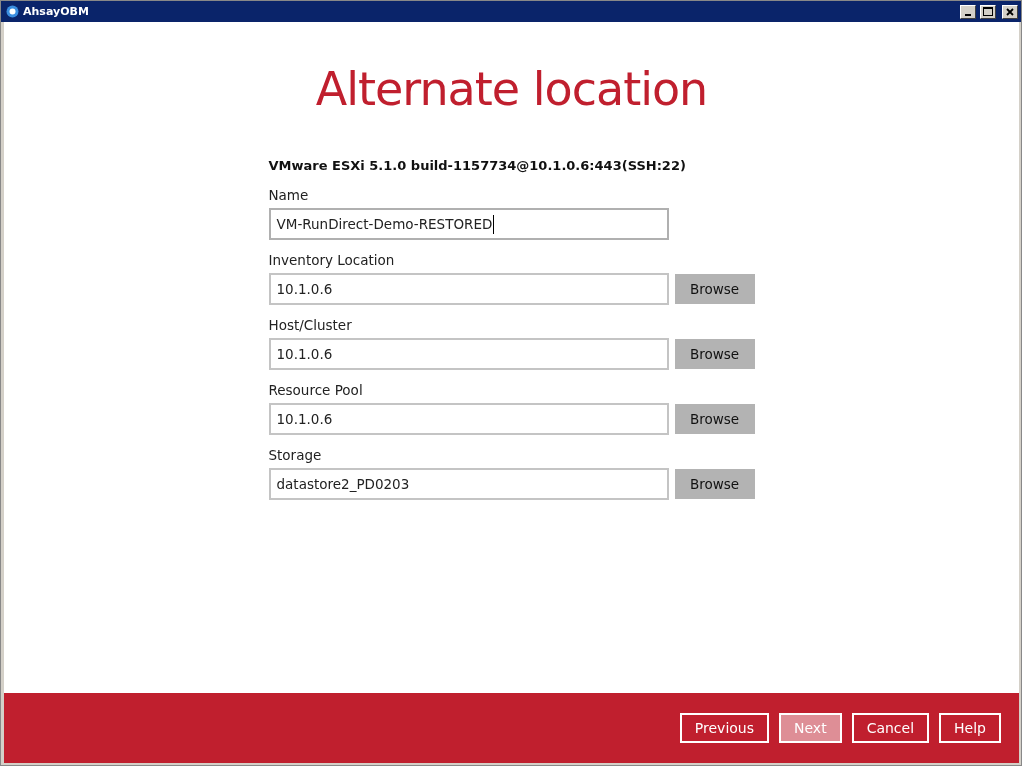  What do you see at coordinates (332, 260) in the screenshot?
I see `field-label: Inventory Location` at bounding box center [332, 260].